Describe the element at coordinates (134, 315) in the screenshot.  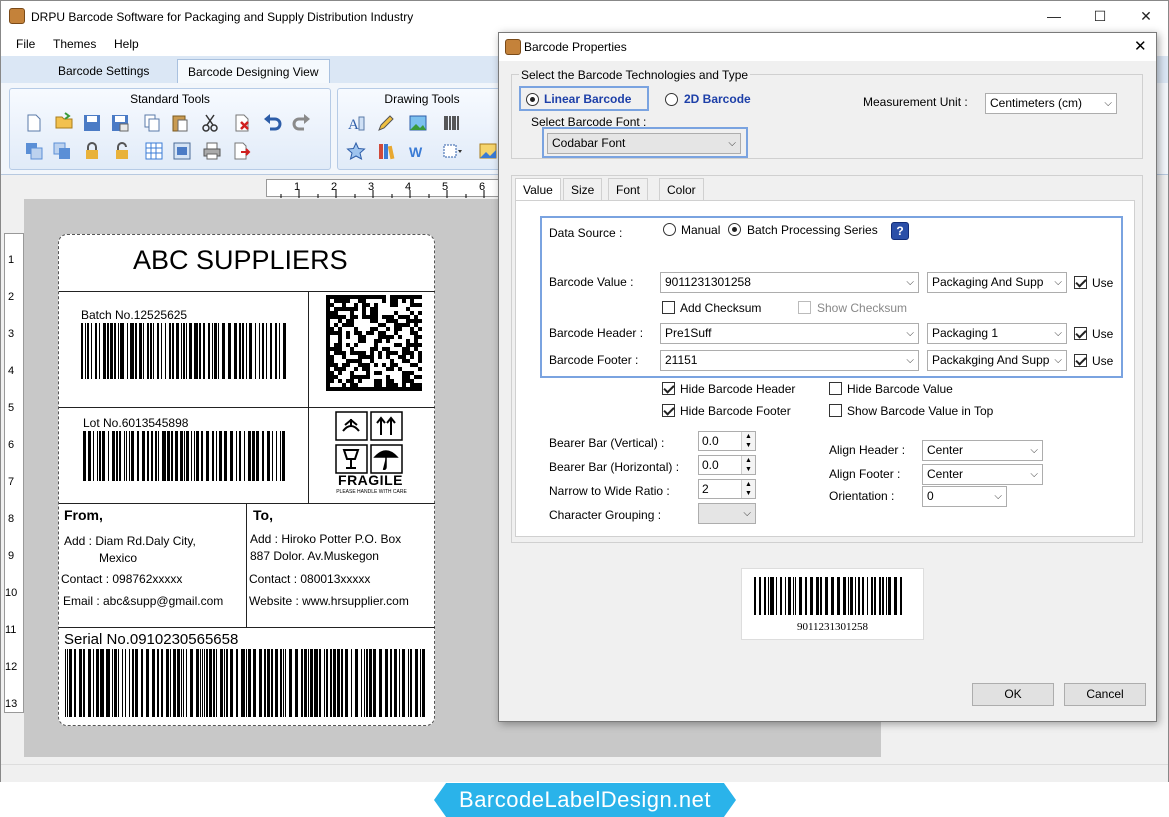
I see `label-batch-text: Batch No.12525625` at that location.